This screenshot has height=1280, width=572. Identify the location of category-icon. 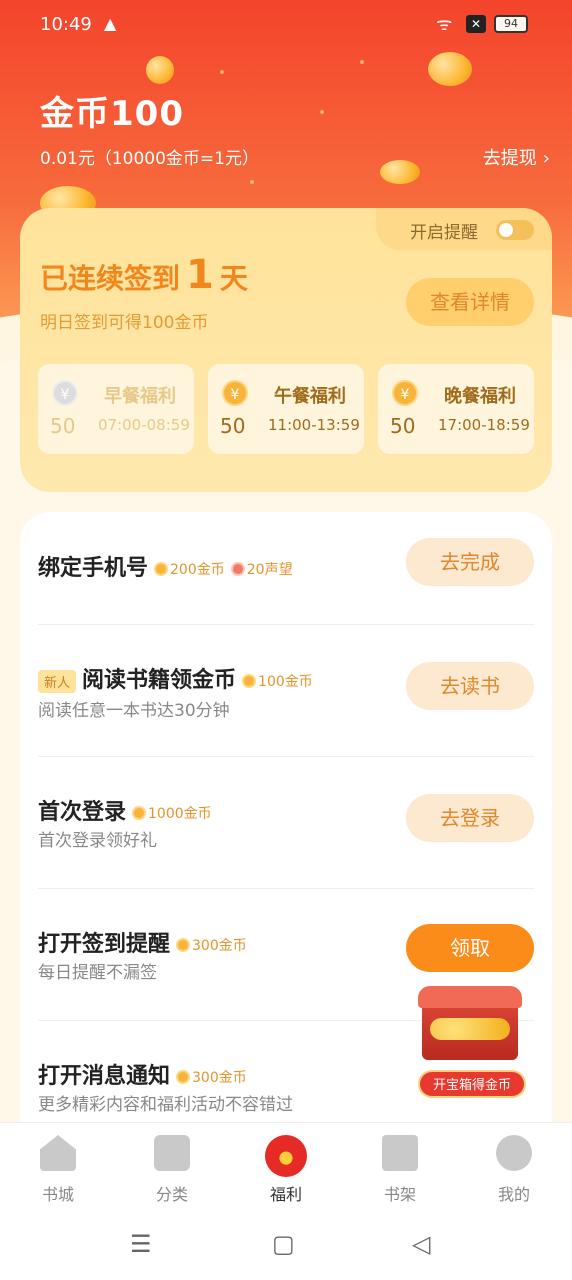
(172, 1153).